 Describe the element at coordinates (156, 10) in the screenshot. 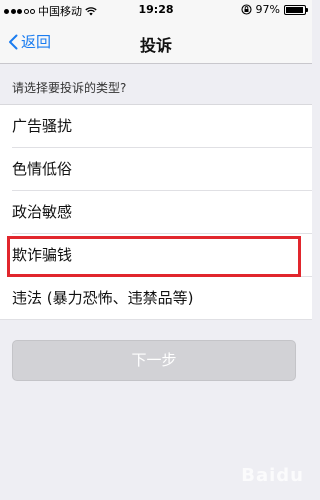

I see `status-bar: 中国移动 19:28 97%` at that location.